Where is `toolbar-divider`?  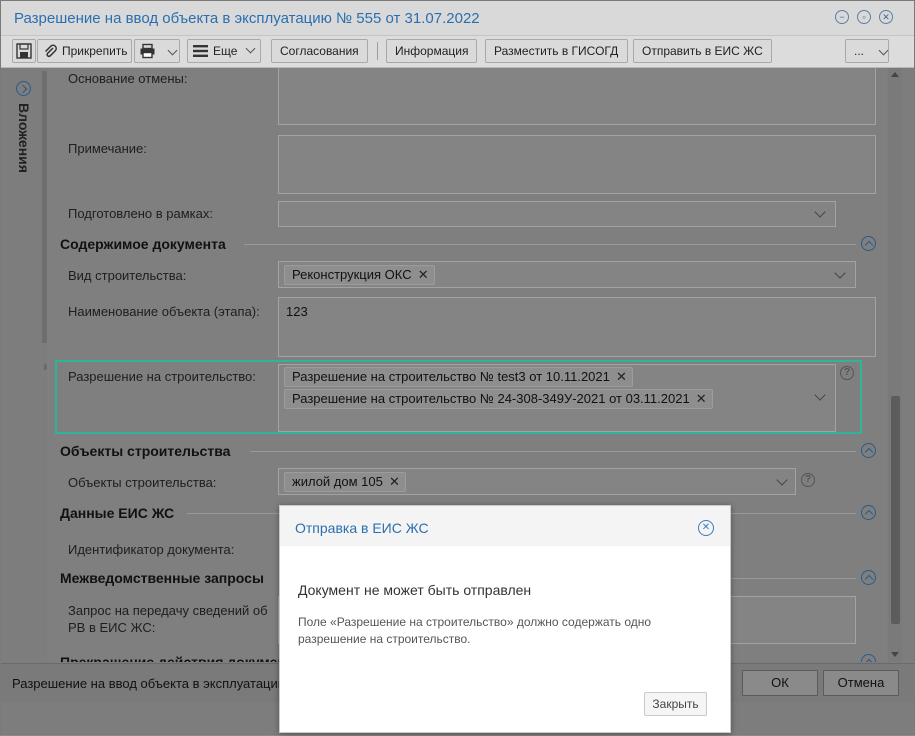 toolbar-divider is located at coordinates (377, 51).